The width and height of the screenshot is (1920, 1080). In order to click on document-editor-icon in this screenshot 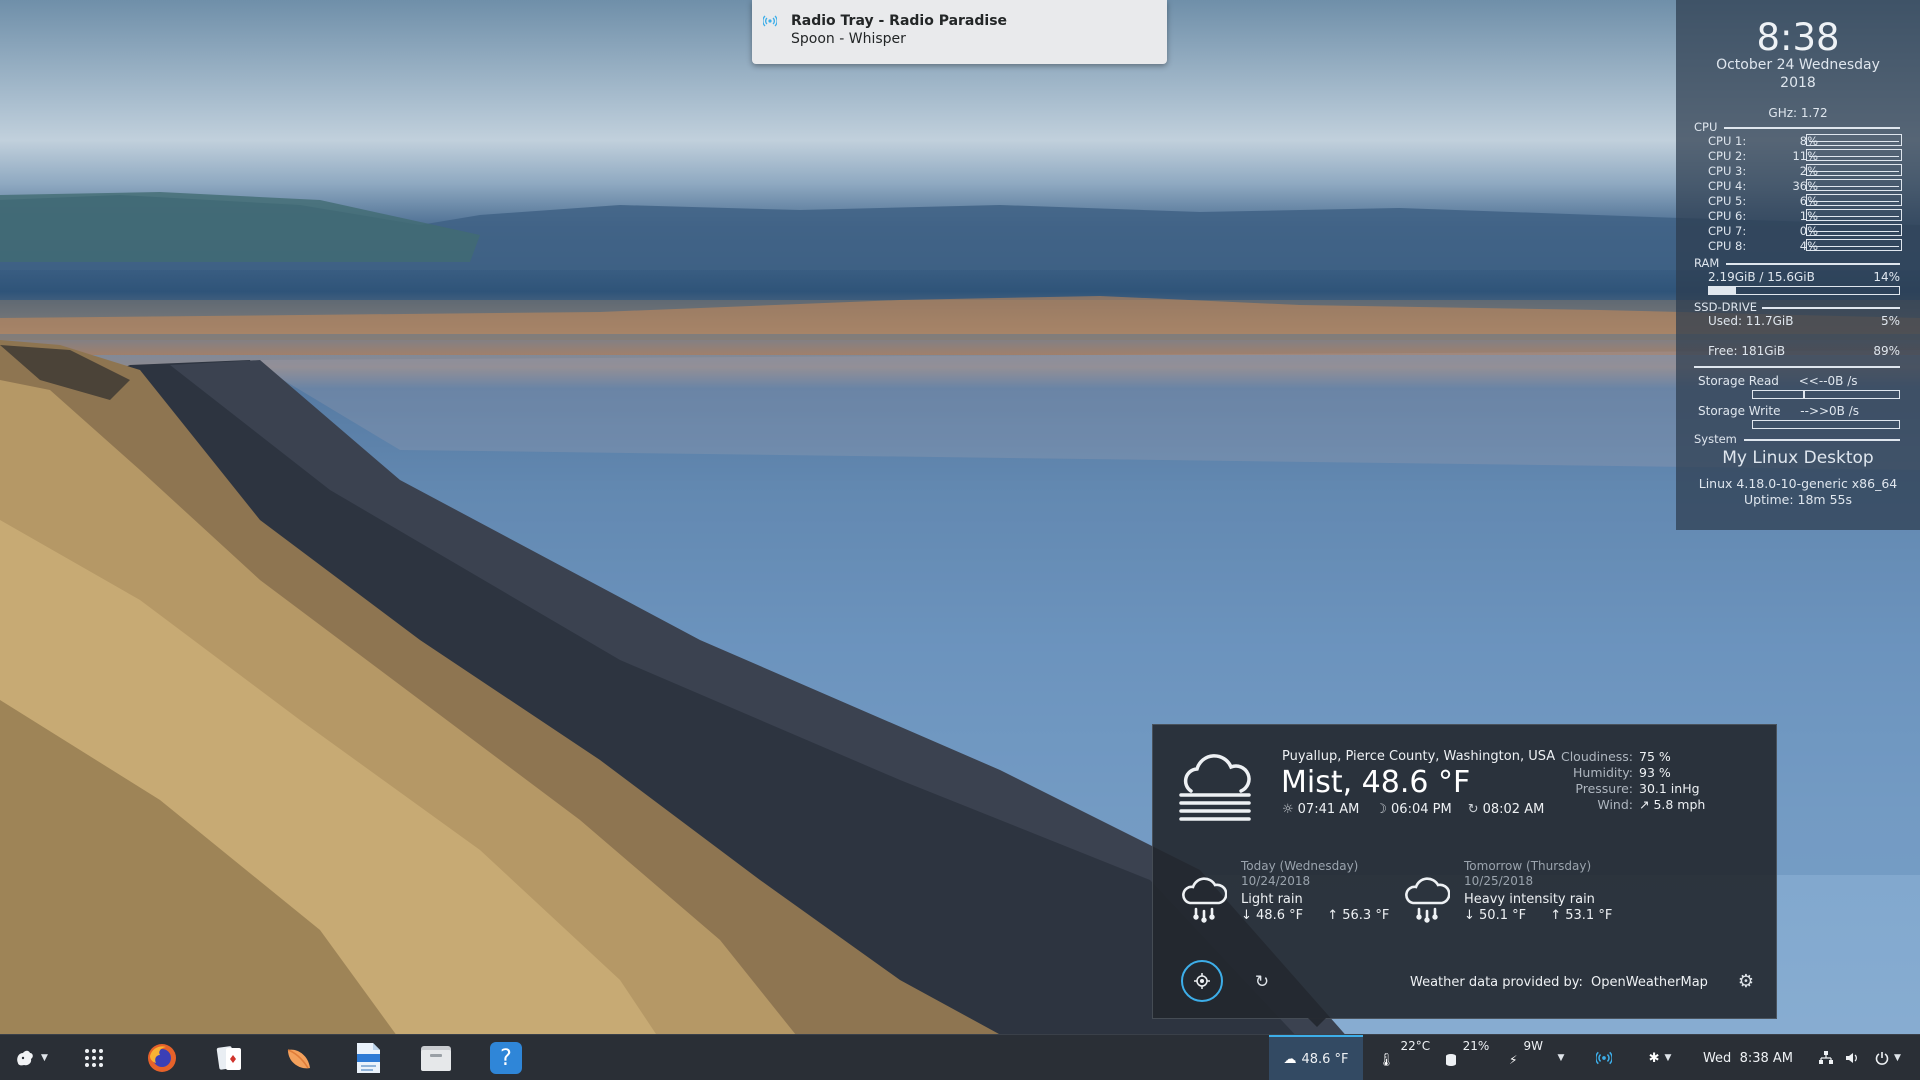, I will do `click(368, 1058)`.